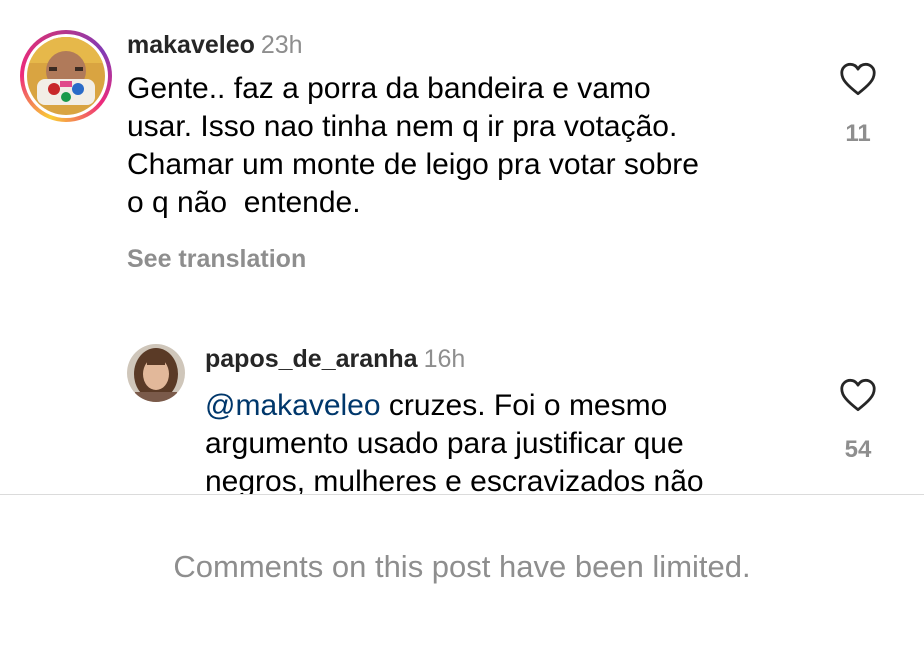  Describe the element at coordinates (444, 359) in the screenshot. I see `timestamp: 16h` at that location.